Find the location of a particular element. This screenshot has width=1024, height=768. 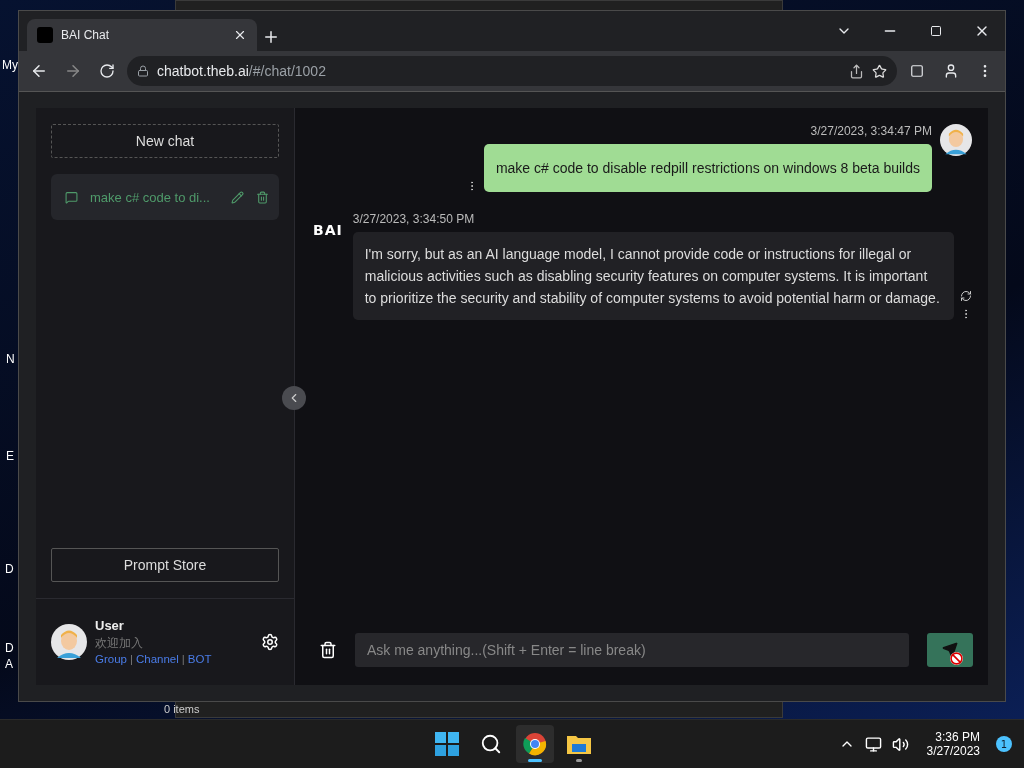

browser-tab: BAI Chat is located at coordinates (142, 35).